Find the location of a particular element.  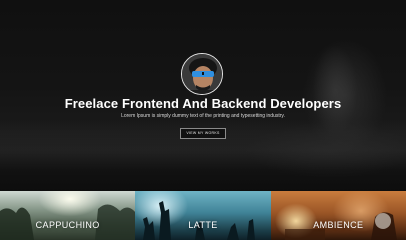

tile-ambience: AMBIENCE is located at coordinates (338, 215).